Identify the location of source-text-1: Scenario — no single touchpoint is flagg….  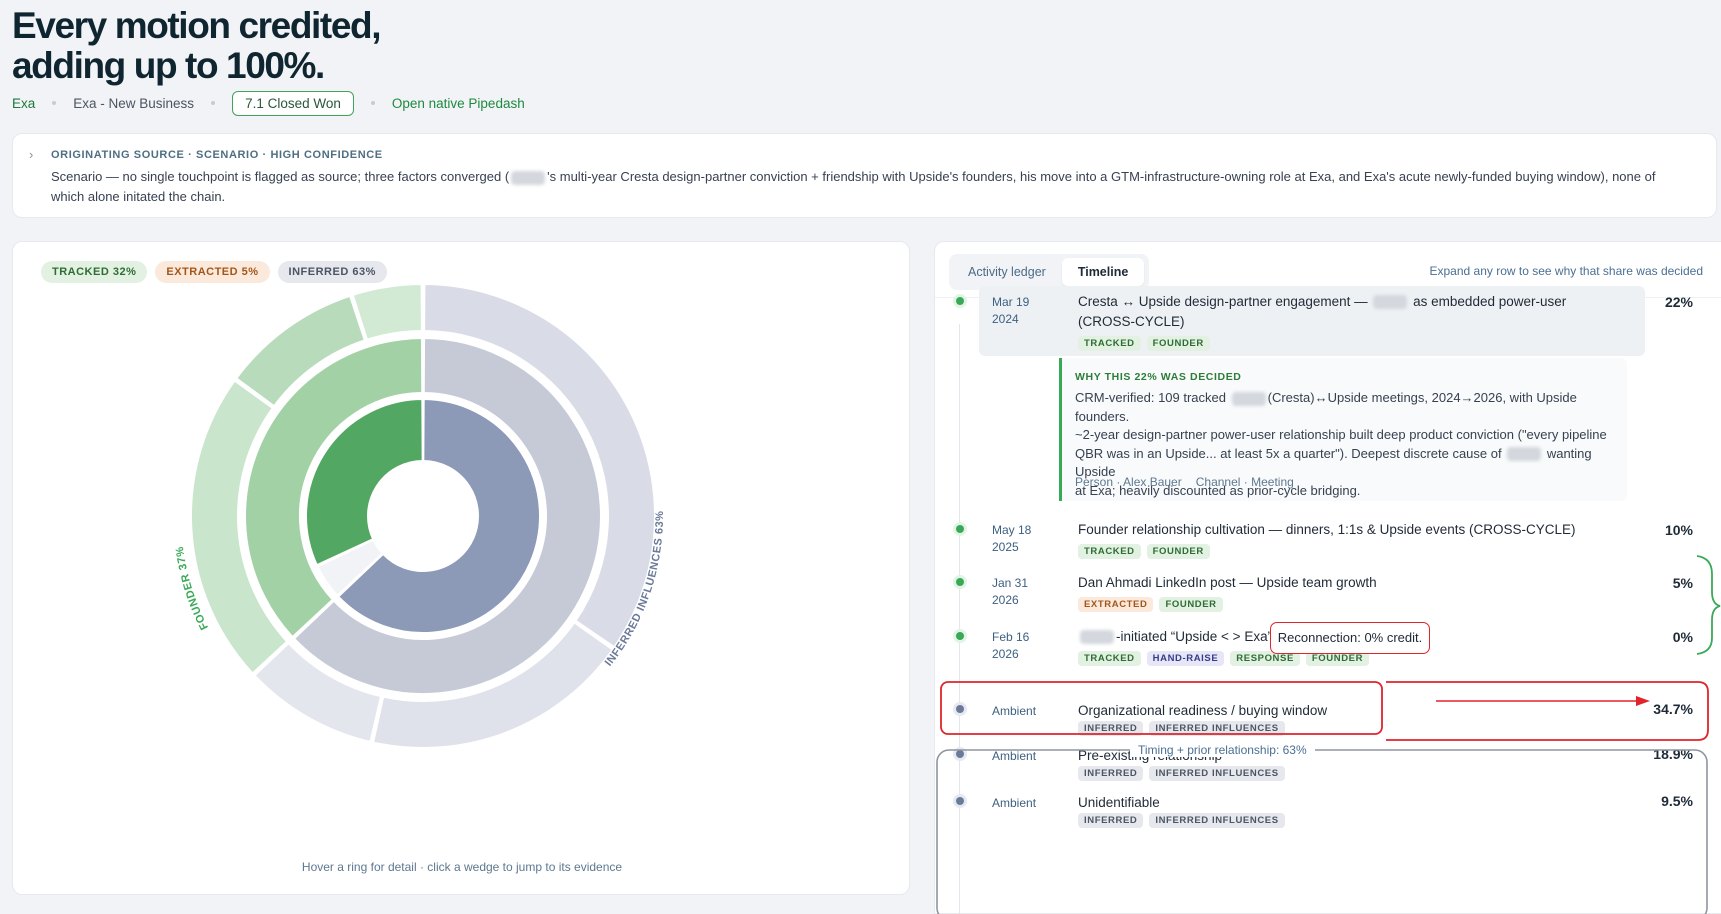
(280, 176).